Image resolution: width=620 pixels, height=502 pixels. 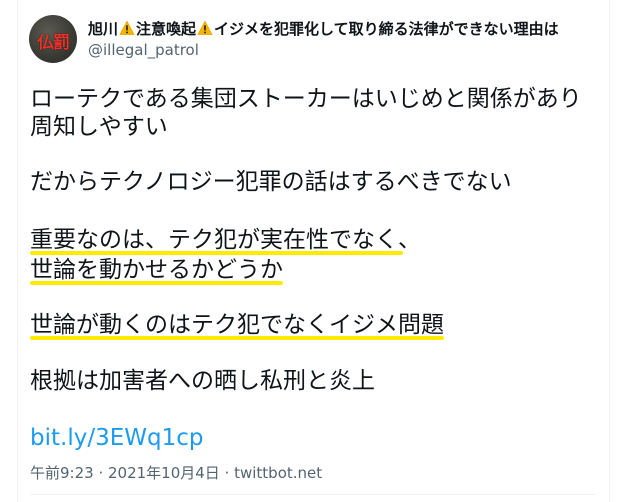 What do you see at coordinates (176, 473) in the screenshot?
I see `tweet-timestamp: 午前9:23 · 2021年10月4日 · twittbot.net` at bounding box center [176, 473].